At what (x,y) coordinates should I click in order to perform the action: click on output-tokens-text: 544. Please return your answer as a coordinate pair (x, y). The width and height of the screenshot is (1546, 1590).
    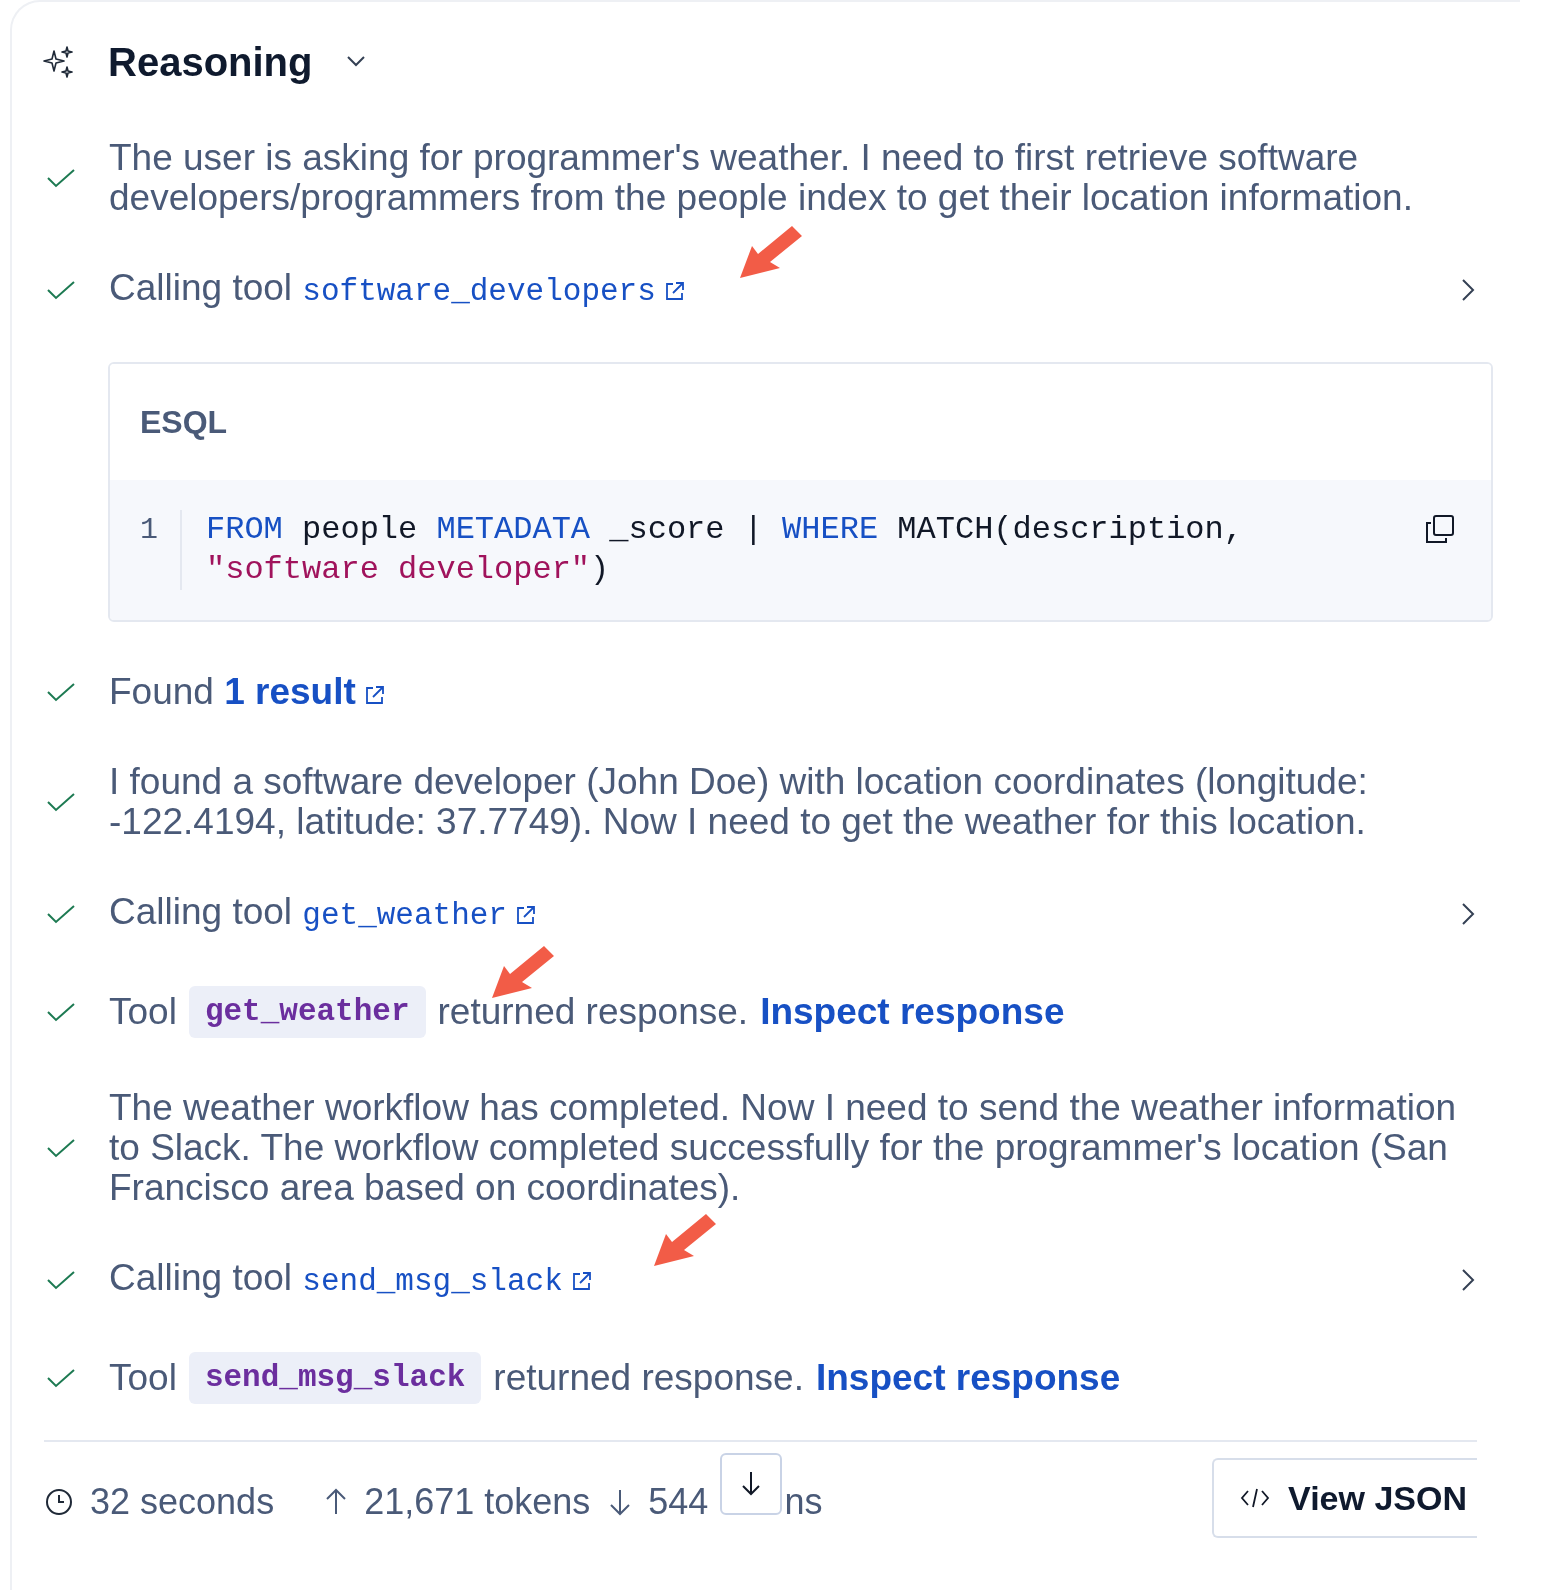
    Looking at the image, I should click on (678, 1502).